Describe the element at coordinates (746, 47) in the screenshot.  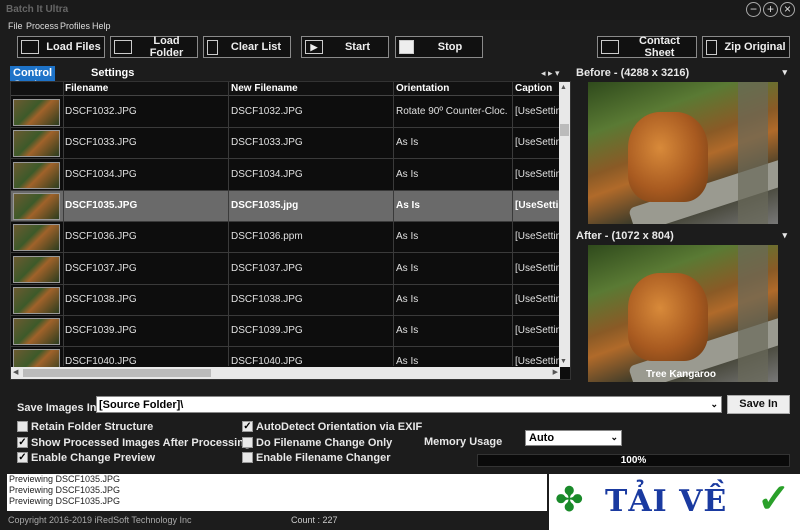
I see `zip-original-button: Zip Original` at that location.